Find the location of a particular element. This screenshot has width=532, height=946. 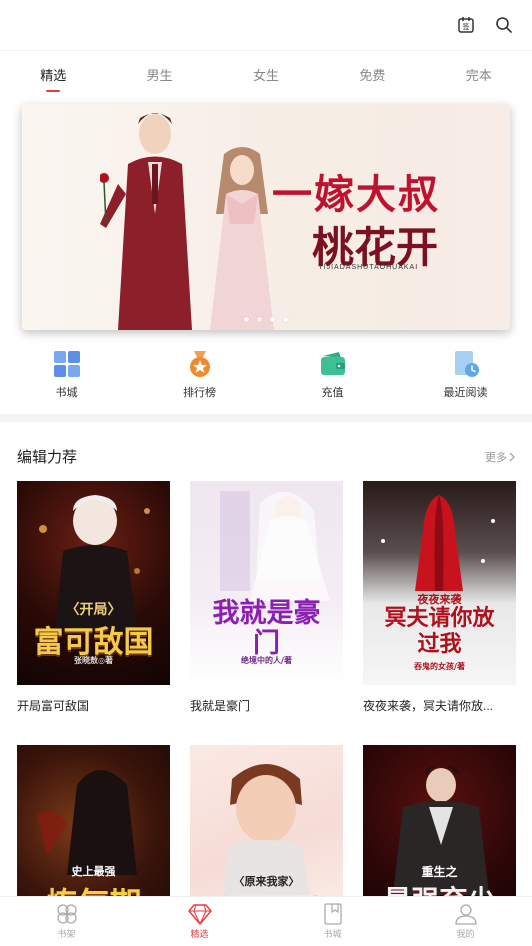

quick-recharge: 充值 is located at coordinates (333, 375).